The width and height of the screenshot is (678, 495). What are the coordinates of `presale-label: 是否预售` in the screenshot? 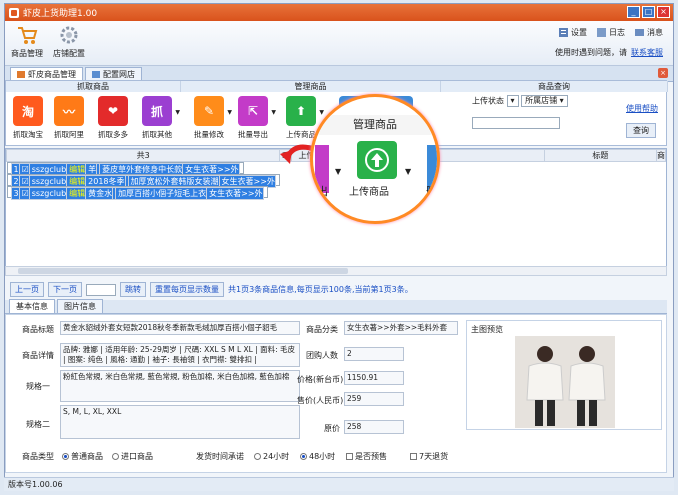 It's located at (371, 456).